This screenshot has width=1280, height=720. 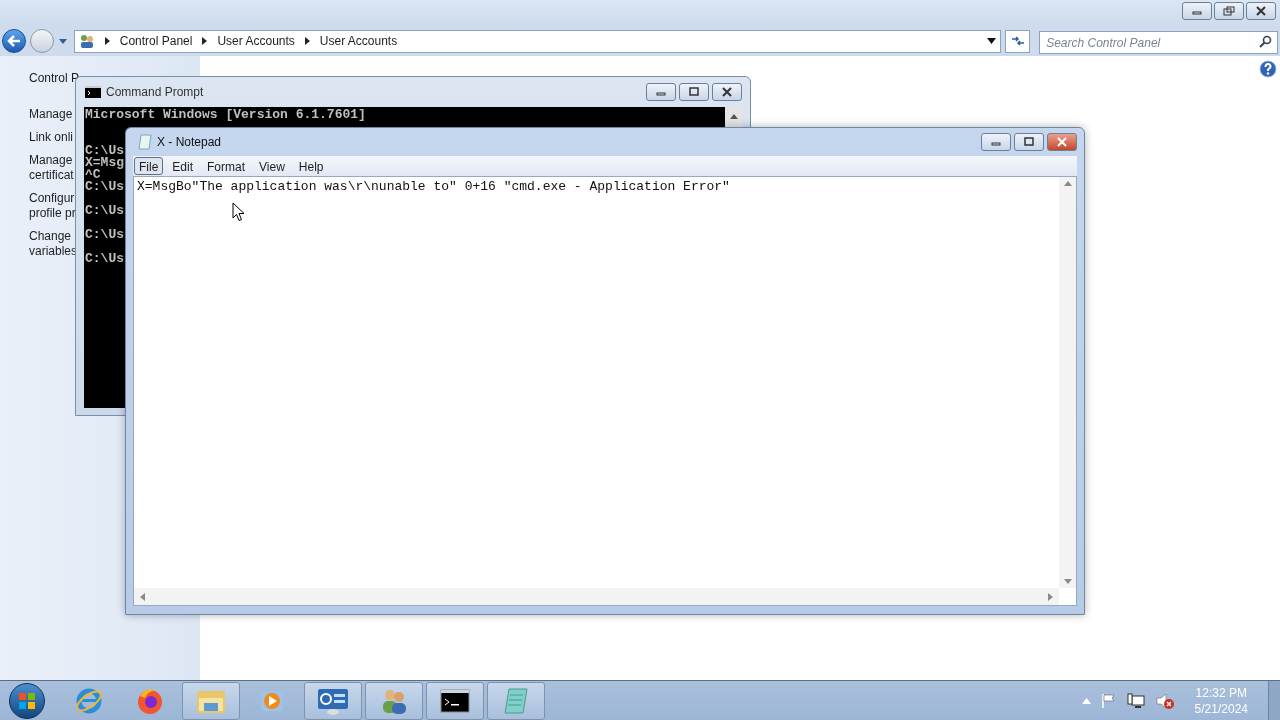 I want to click on scroll-up-button, so click(x=733, y=116).